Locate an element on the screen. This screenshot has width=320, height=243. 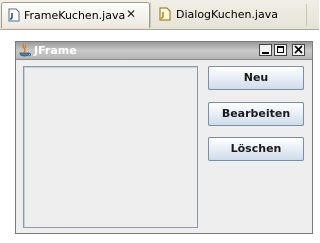
tab-separator is located at coordinates (306, 15).